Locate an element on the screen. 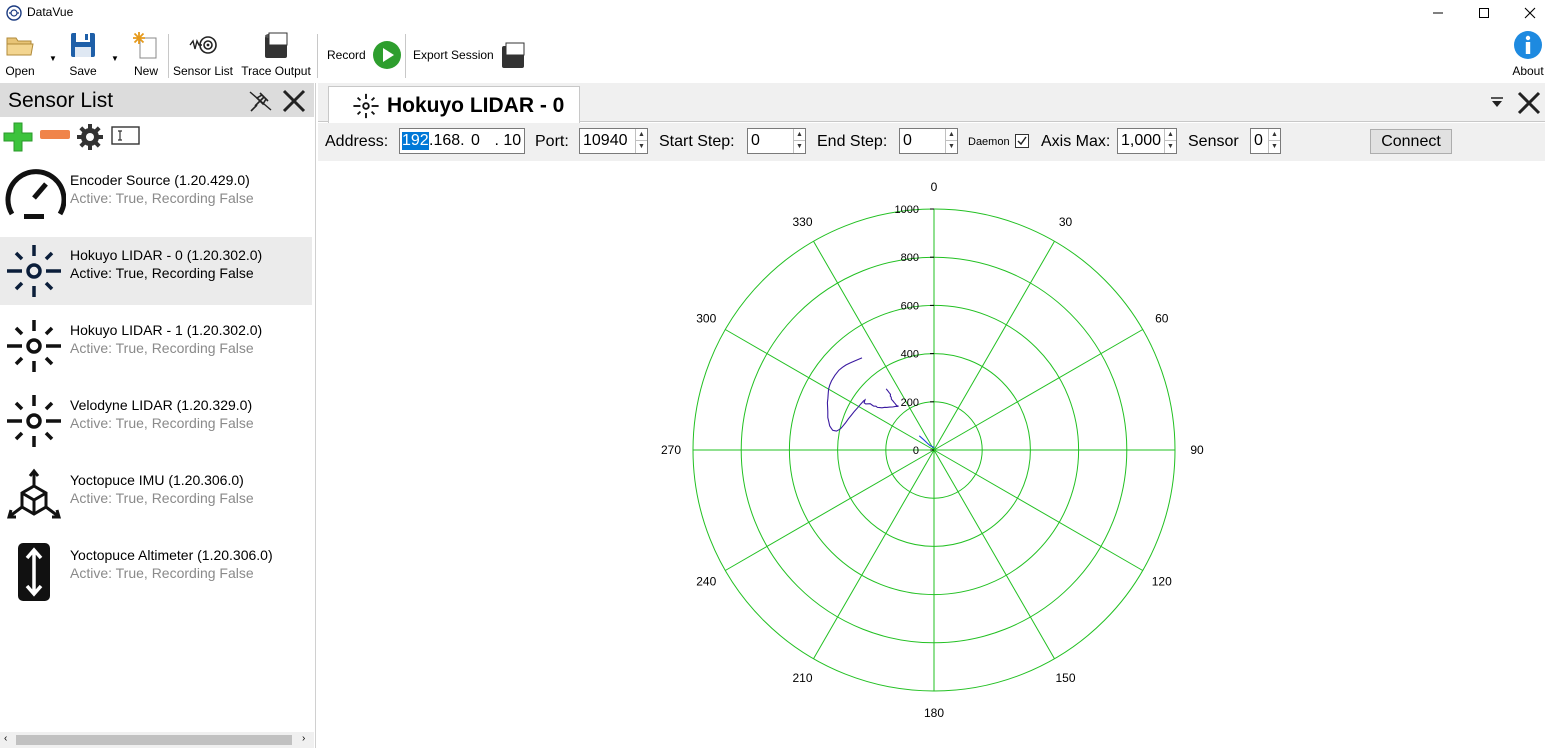 The image size is (1545, 751). angle-tick-label: 330 is located at coordinates (802, 222).